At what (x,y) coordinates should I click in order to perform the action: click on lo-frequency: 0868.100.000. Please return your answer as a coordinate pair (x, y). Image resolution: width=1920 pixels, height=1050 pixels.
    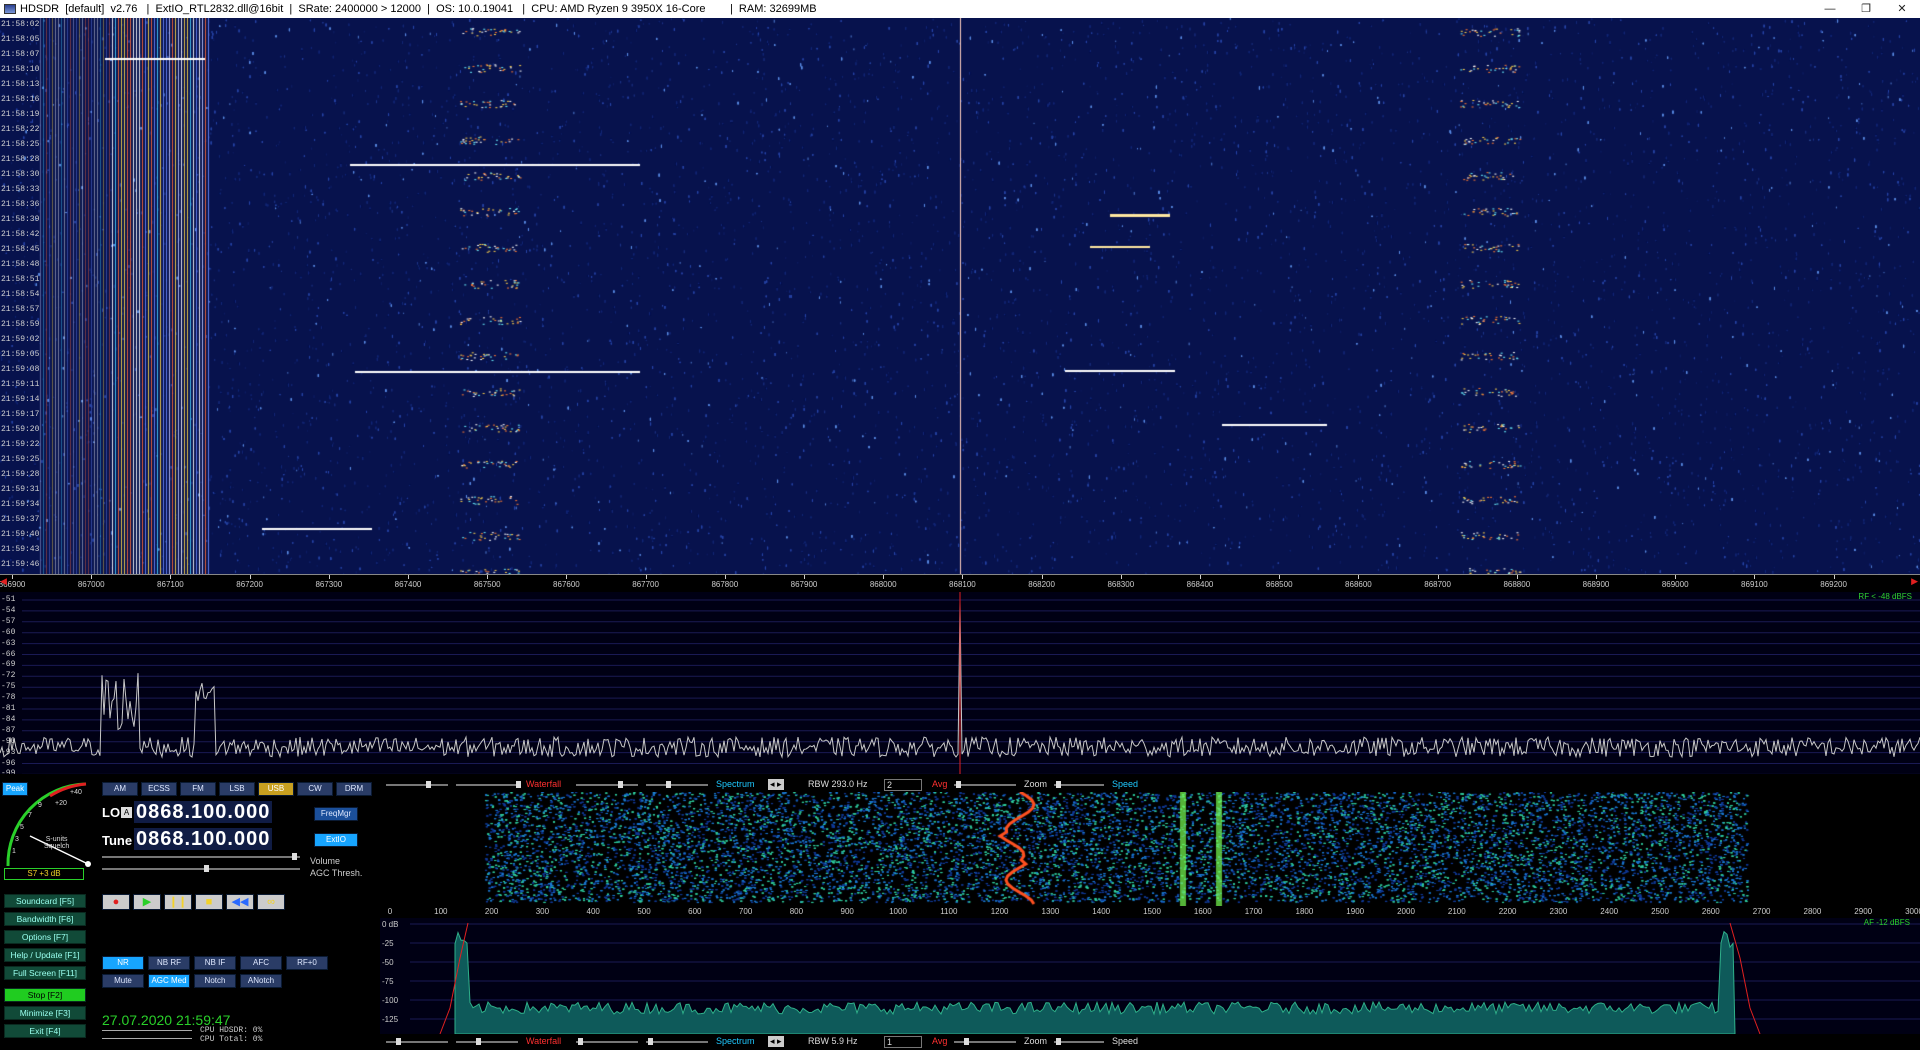
    Looking at the image, I should click on (203, 812).